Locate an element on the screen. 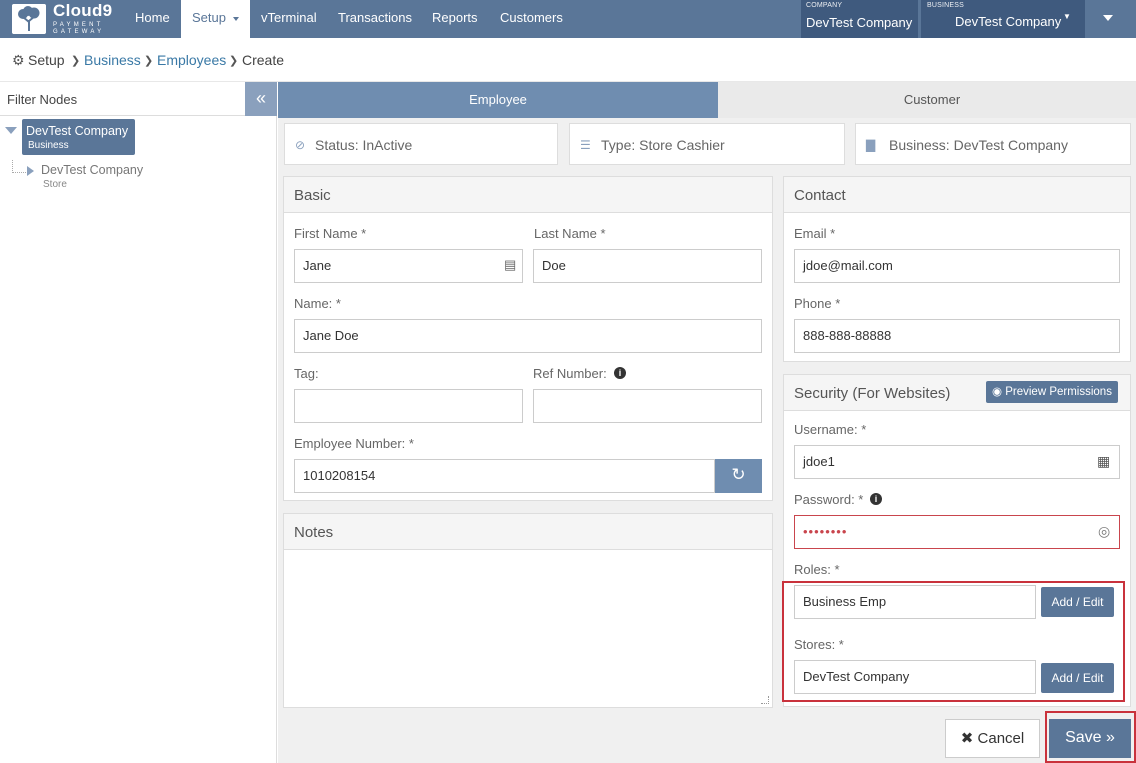 The width and height of the screenshot is (1136, 763). password-input: •••••••• is located at coordinates (957, 532).